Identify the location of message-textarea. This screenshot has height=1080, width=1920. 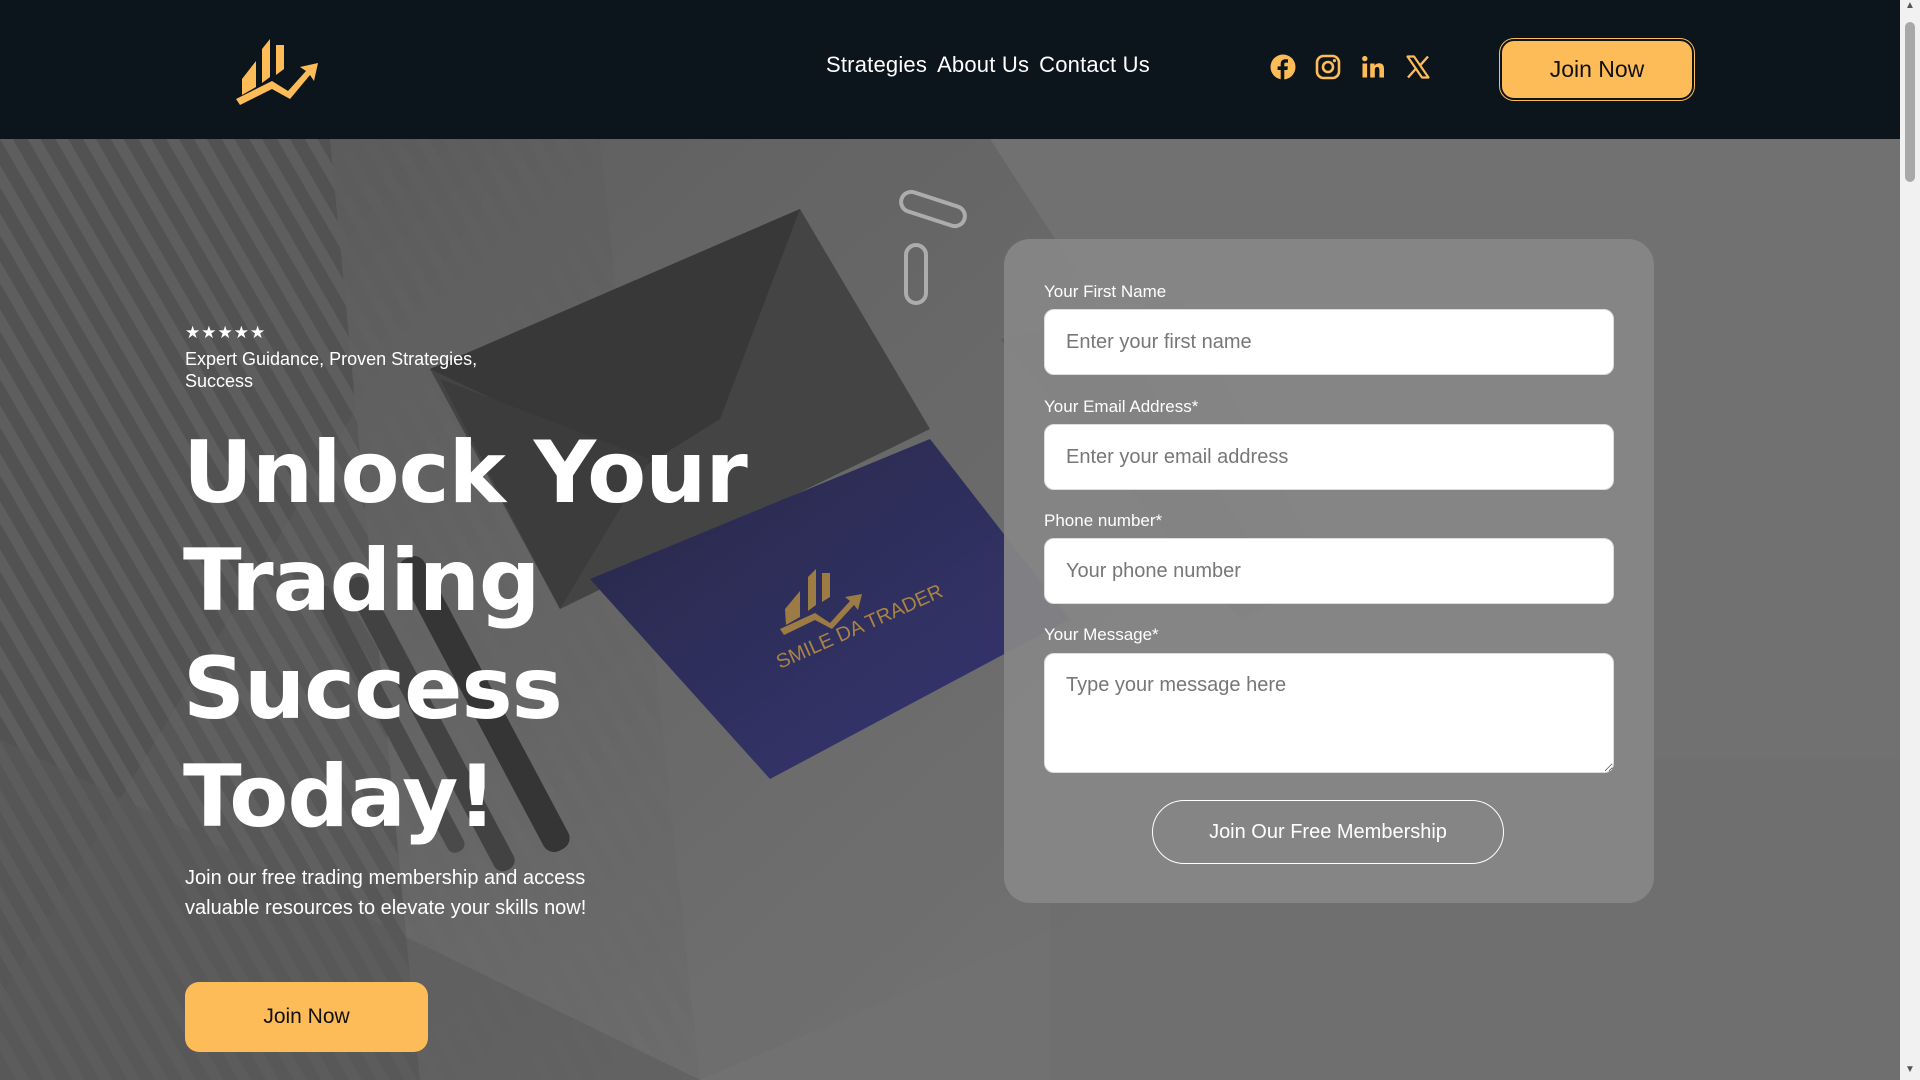
(1329, 713).